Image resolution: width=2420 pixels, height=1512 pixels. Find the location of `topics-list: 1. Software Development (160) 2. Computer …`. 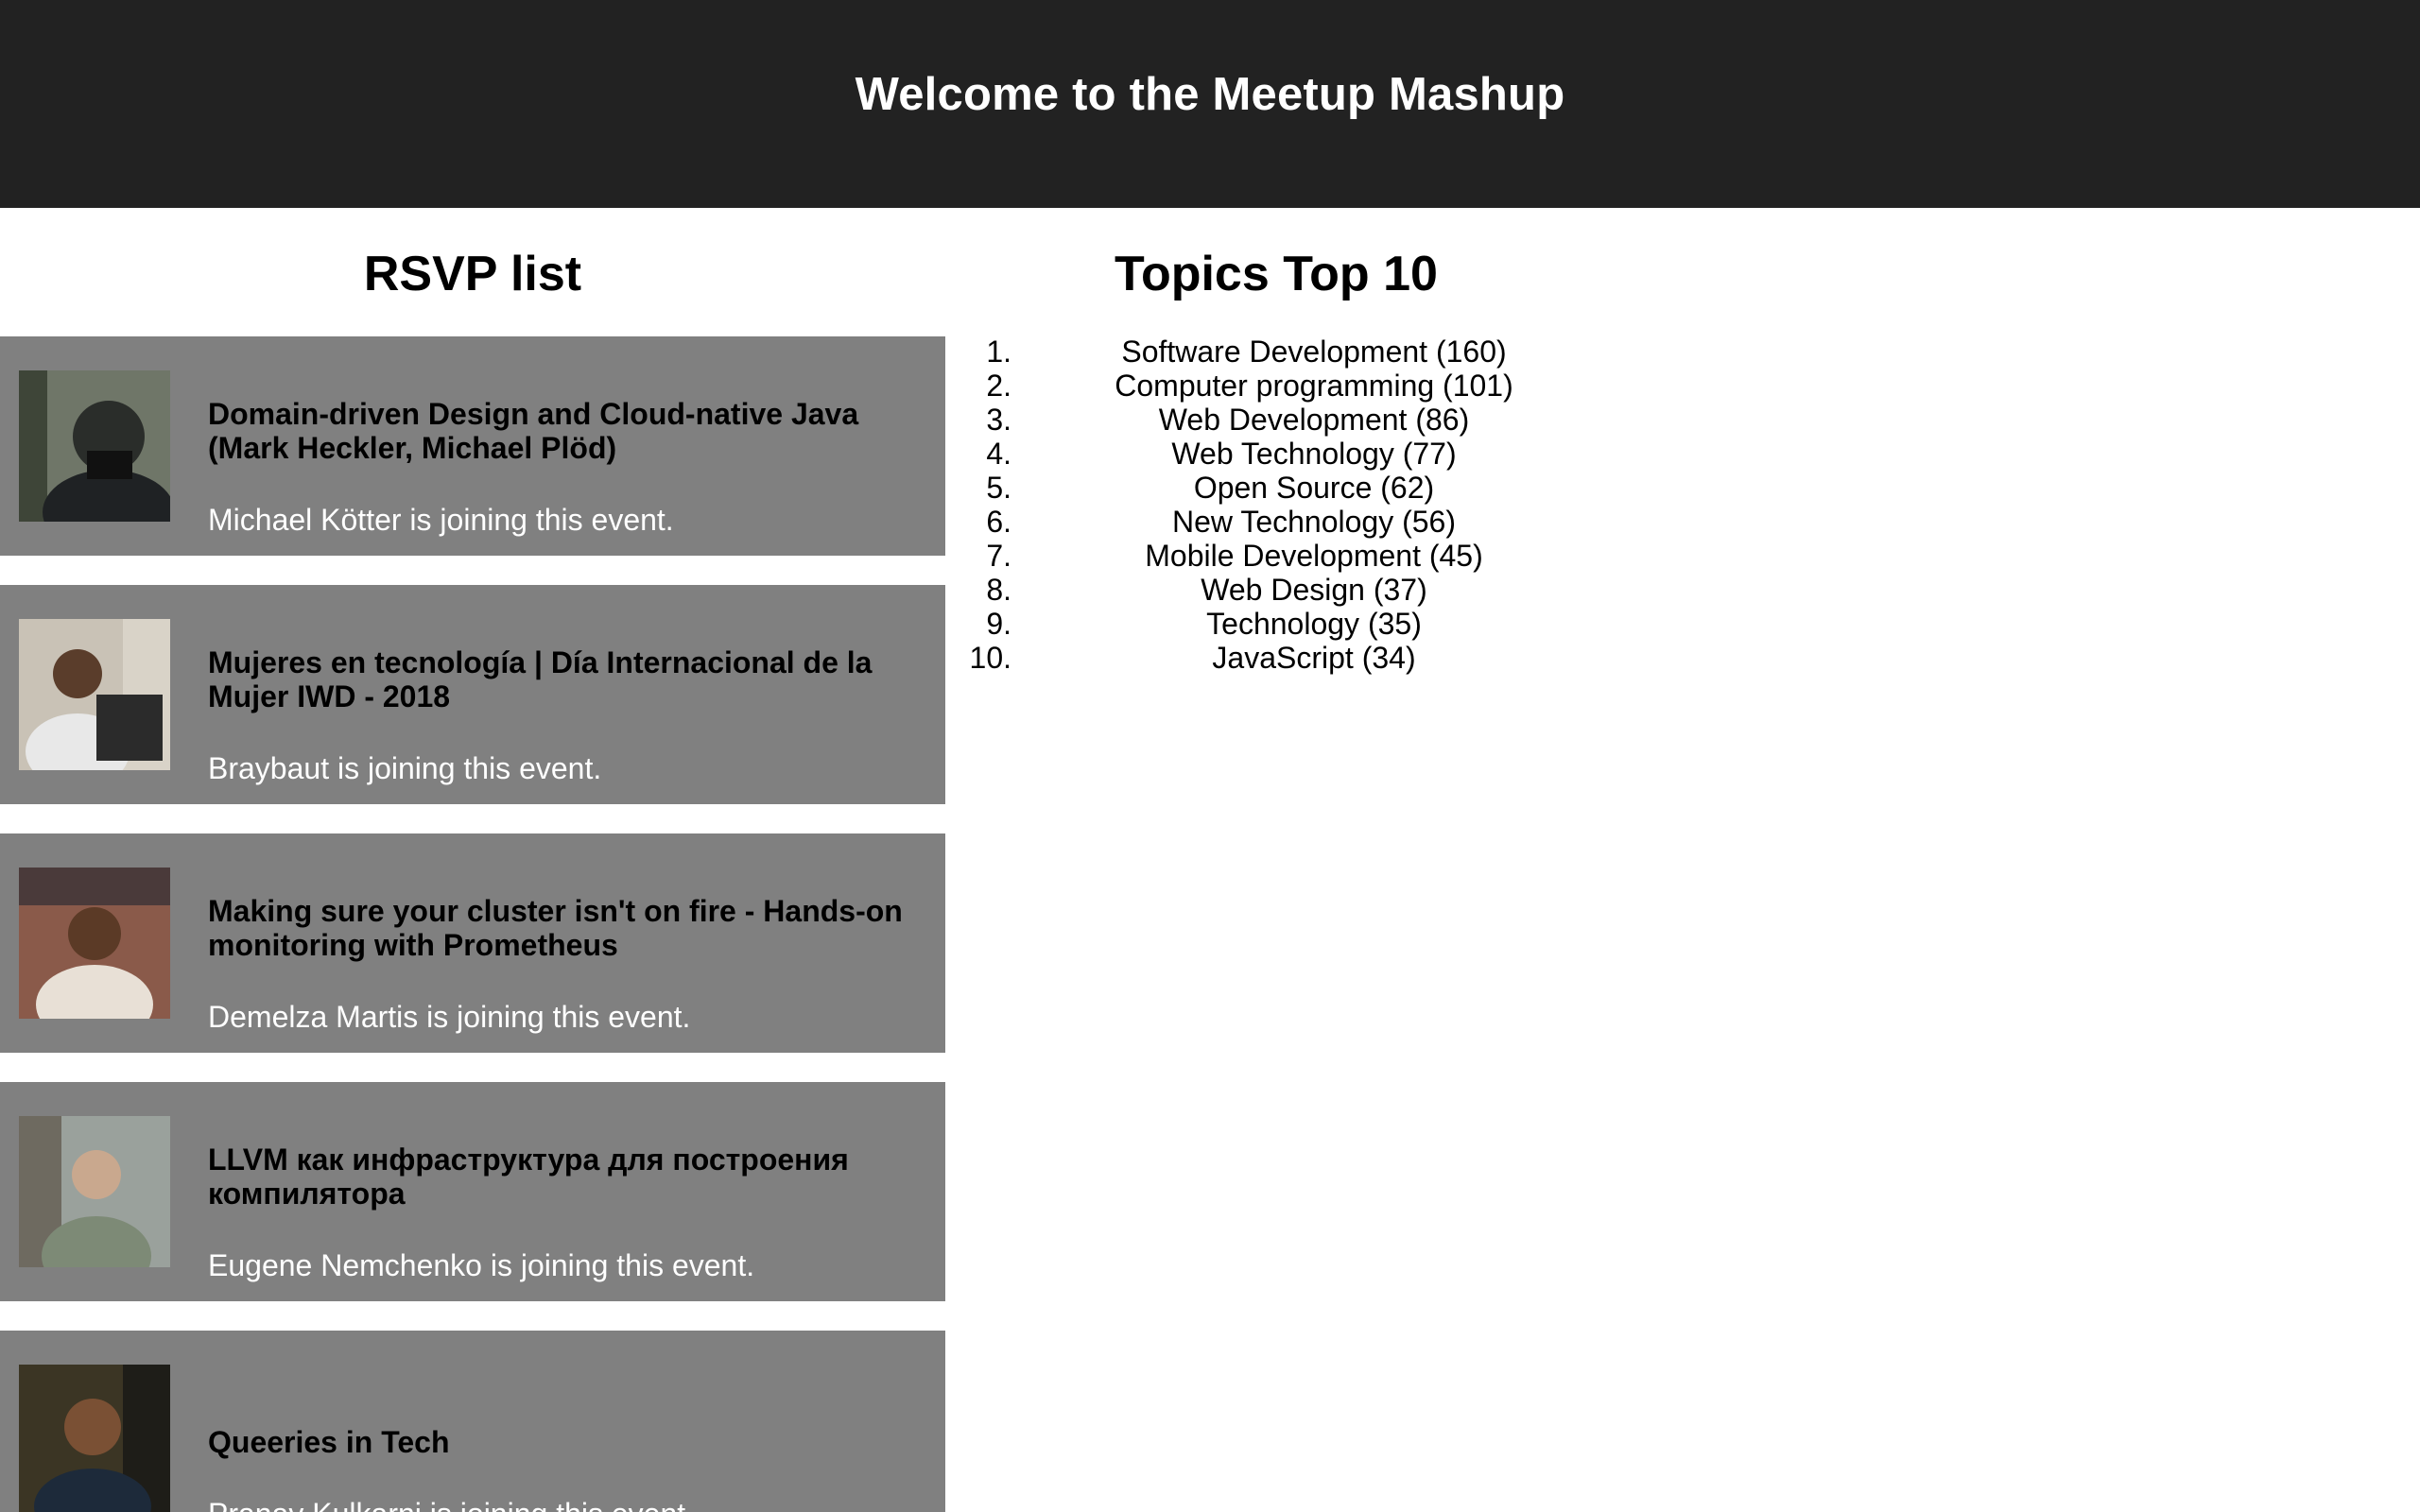

topics-list: 1. Software Development (160) 2. Computer … is located at coordinates (1276, 505).